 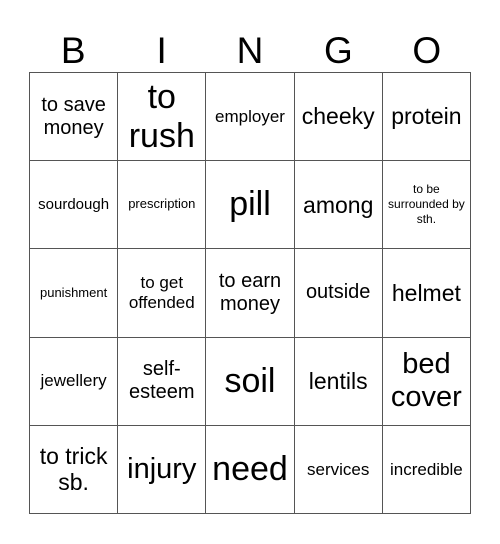 I want to click on bingo-cell: among, so click(x=338, y=205).